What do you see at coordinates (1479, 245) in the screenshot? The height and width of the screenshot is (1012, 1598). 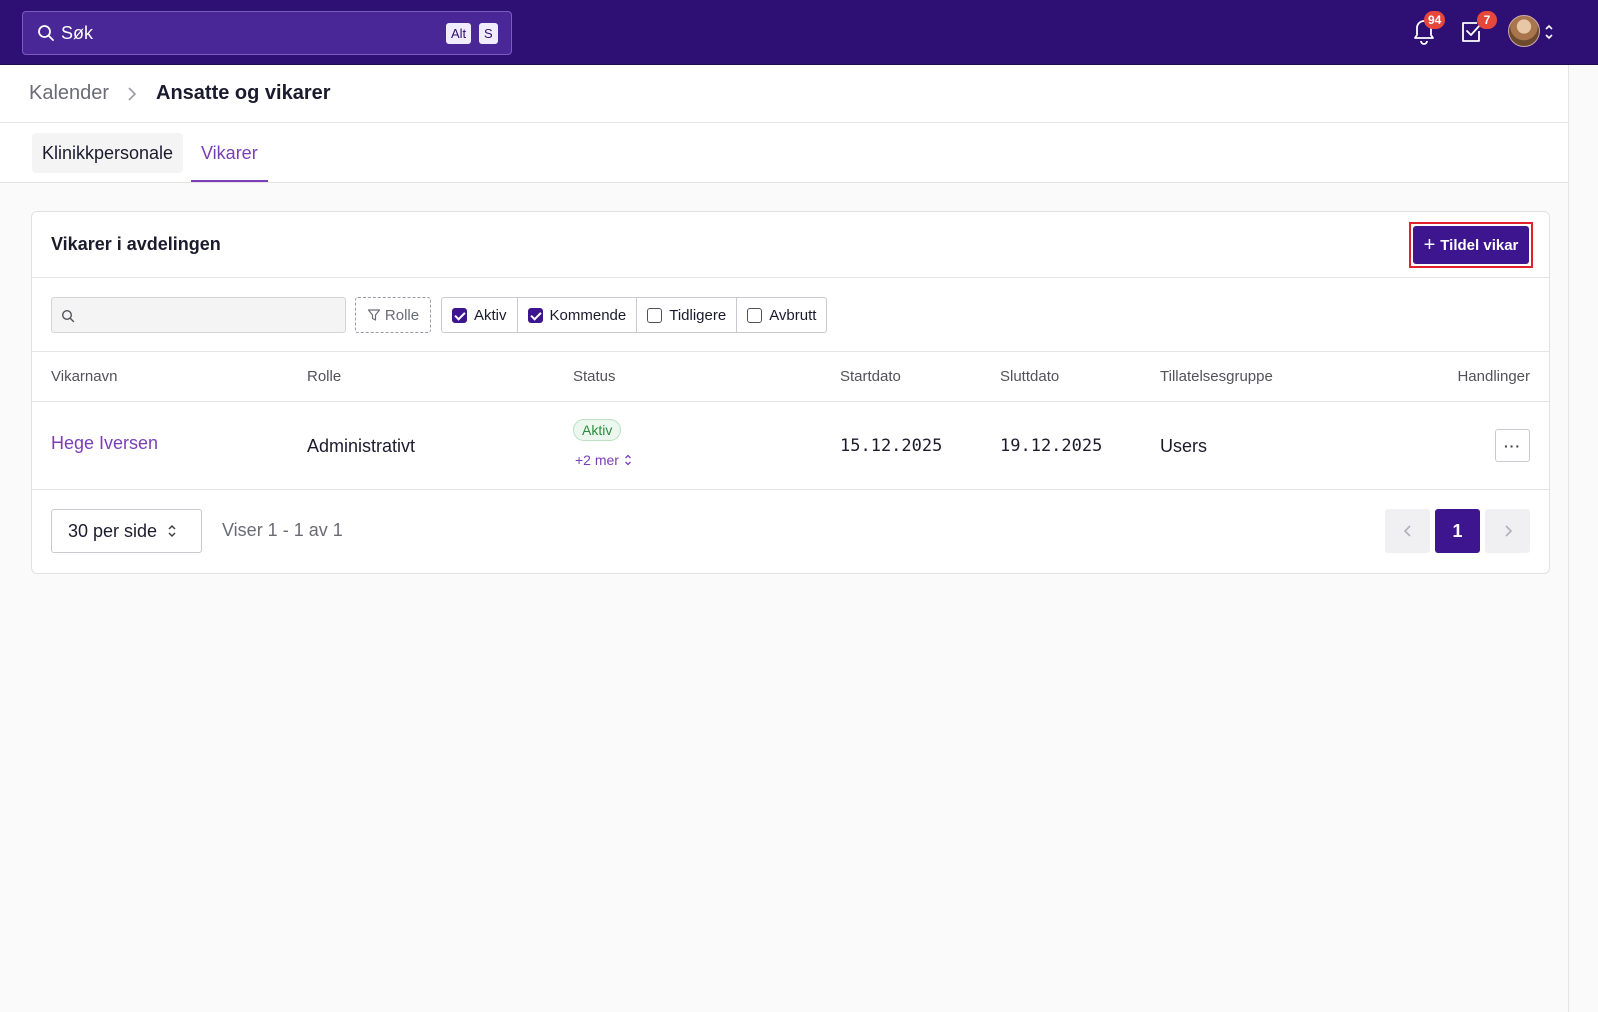 I see `assign-substitute-label: Tildel vikar` at bounding box center [1479, 245].